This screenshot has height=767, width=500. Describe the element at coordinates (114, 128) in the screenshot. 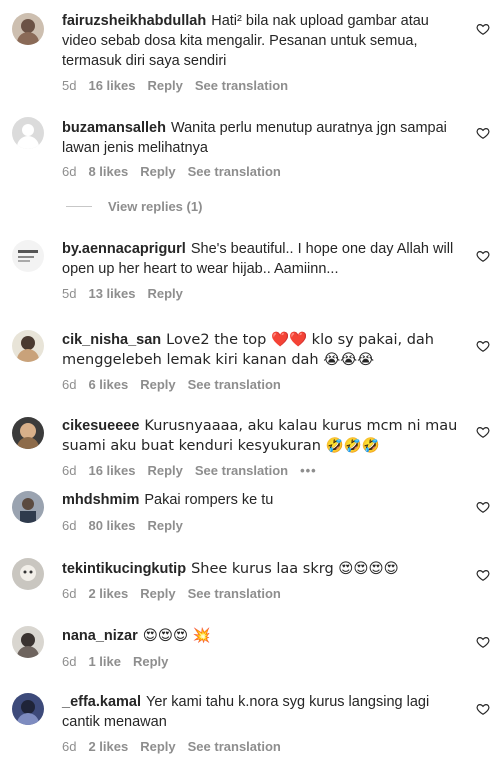

I see `comment-username: buzamansalleh` at that location.